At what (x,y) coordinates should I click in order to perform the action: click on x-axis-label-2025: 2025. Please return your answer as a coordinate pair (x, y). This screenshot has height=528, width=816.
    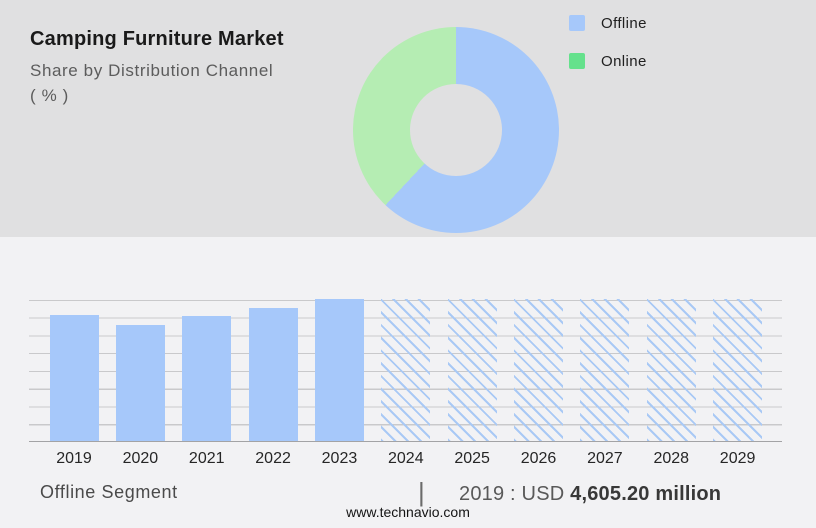
    Looking at the image, I should click on (472, 458).